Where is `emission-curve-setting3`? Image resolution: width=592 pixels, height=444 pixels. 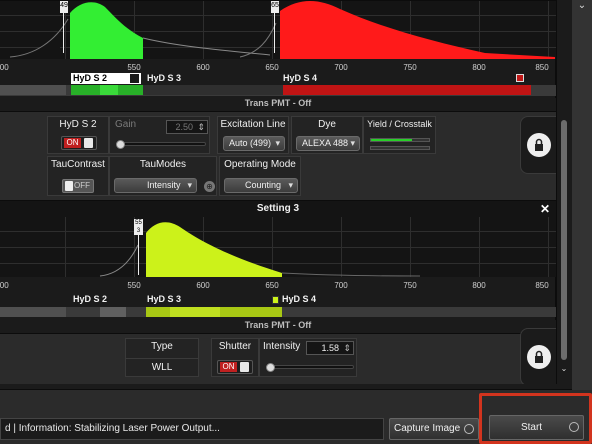 emission-curve-setting3 is located at coordinates (260, 249).